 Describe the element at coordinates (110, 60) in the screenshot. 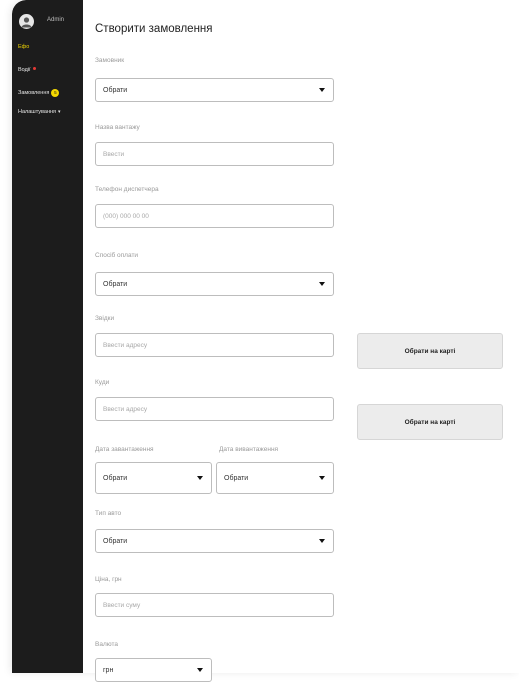

I see `customer-label: Замовник` at that location.